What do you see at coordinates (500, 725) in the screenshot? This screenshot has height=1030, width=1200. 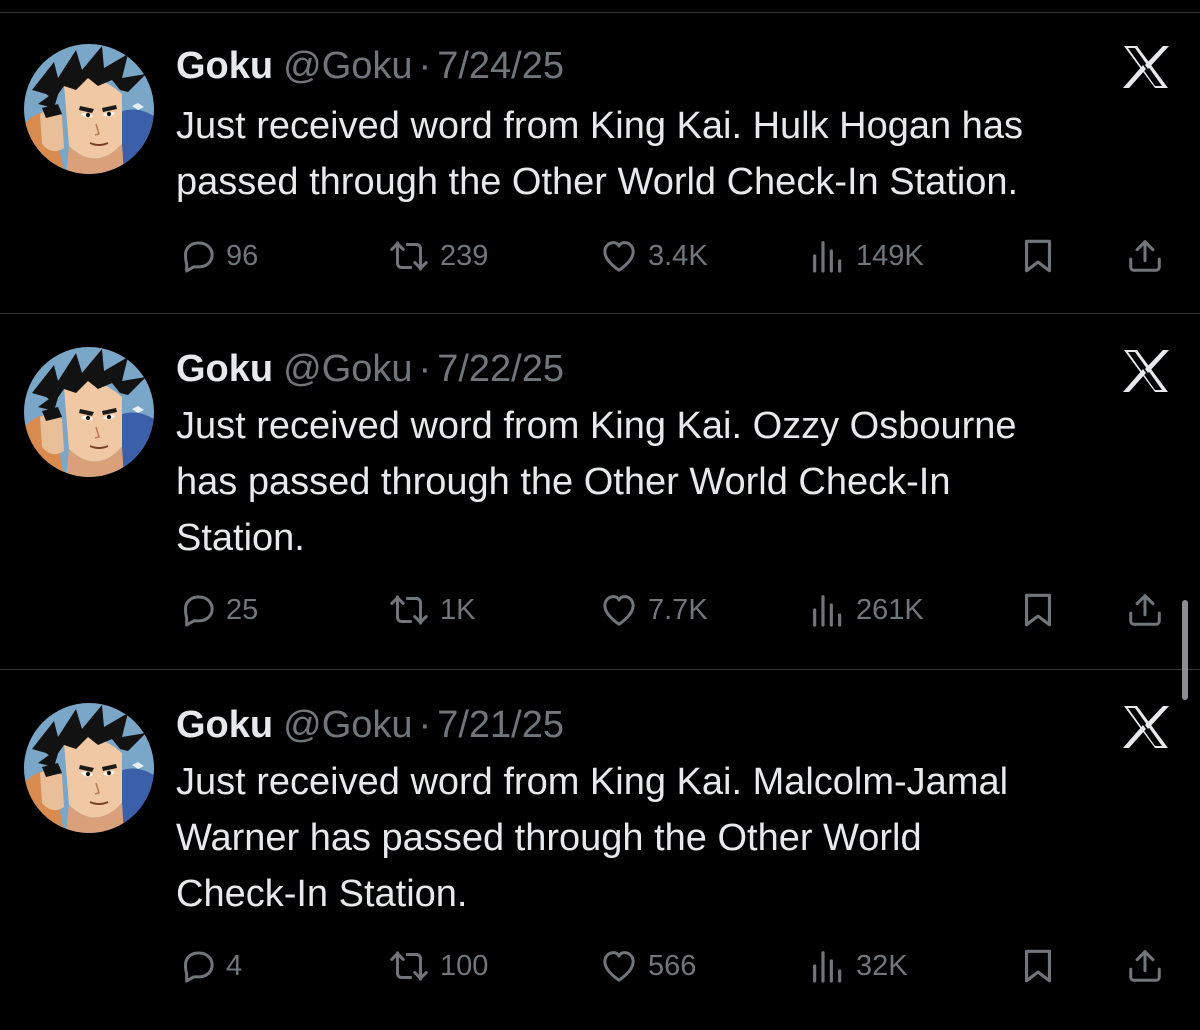 I see `post-date: 7/21/25` at bounding box center [500, 725].